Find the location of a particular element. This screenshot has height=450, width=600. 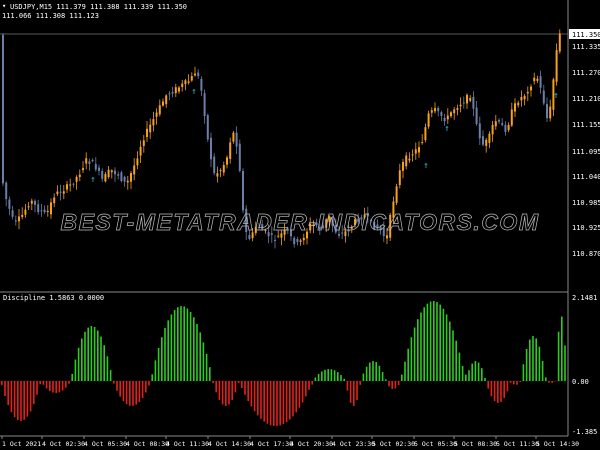

time-label: 4 Oct 02:30 is located at coordinates (63, 444).